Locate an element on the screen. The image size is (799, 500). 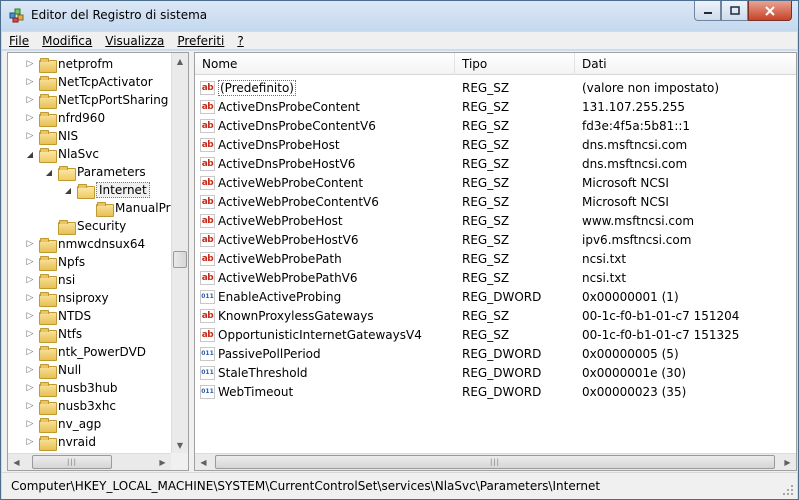
tree-horizontal-scrollbar: ◀ ||| ▶ is located at coordinates (89, 461).